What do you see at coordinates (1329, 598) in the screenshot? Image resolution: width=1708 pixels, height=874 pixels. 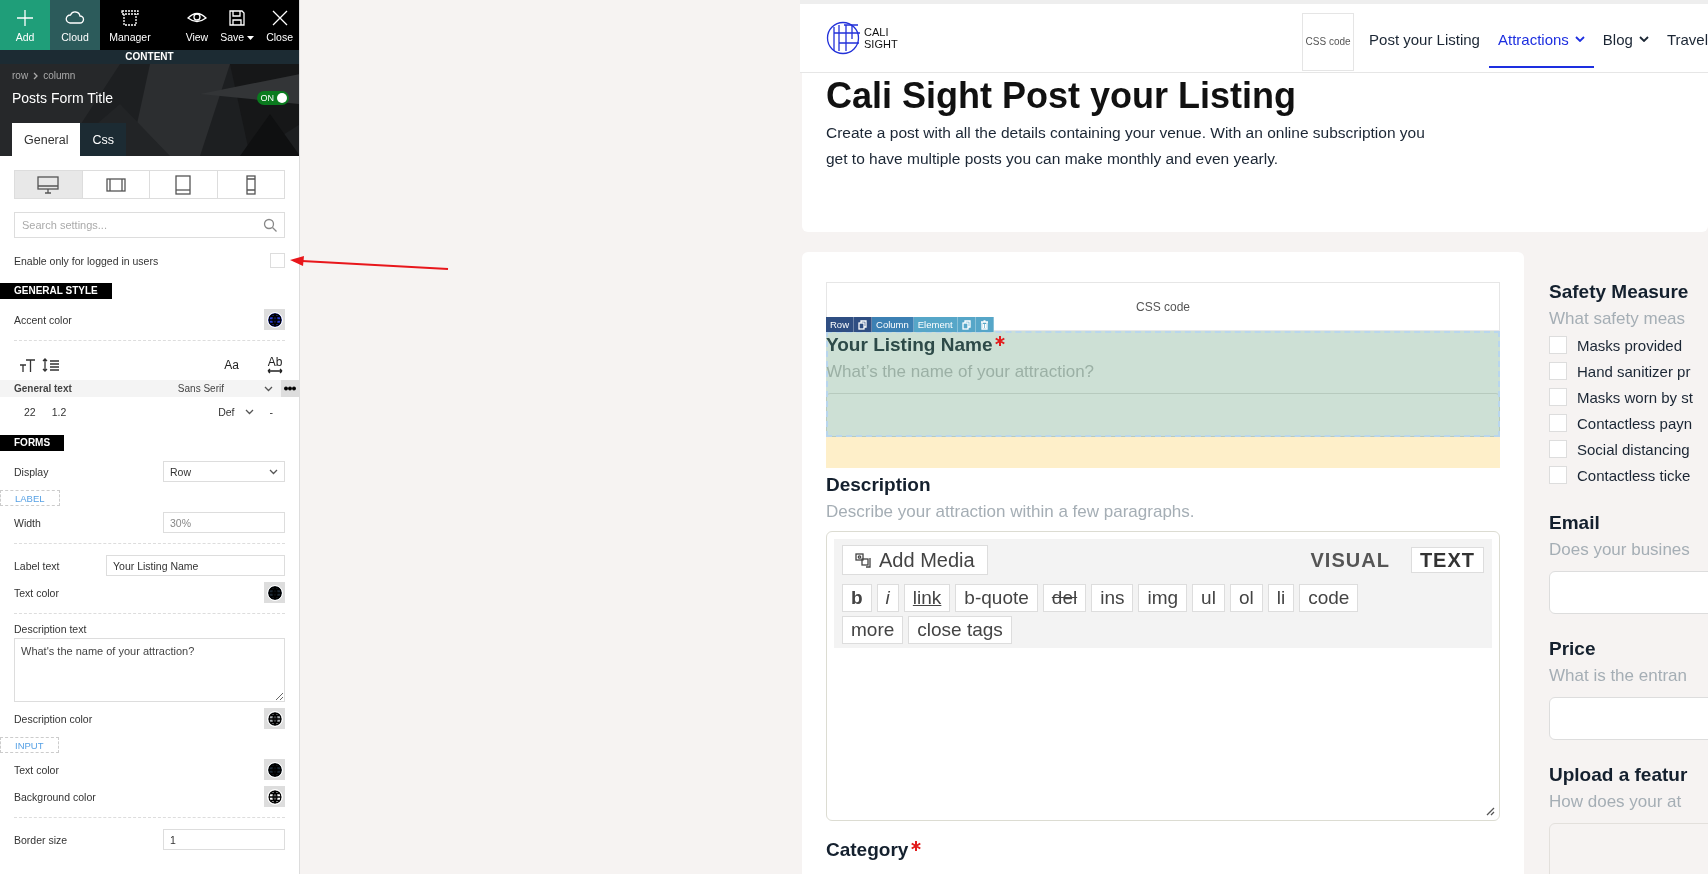 I see `format-button: code` at bounding box center [1329, 598].